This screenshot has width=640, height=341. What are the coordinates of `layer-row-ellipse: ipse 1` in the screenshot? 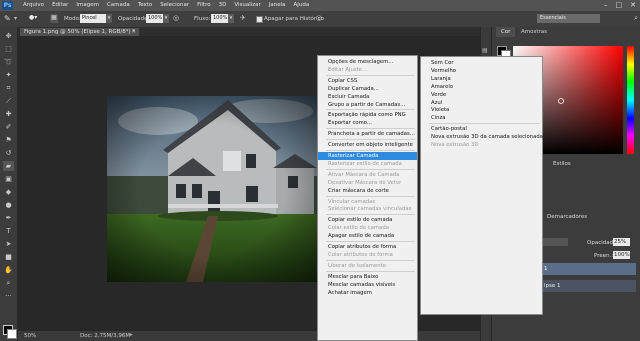 It's located at (588, 286).